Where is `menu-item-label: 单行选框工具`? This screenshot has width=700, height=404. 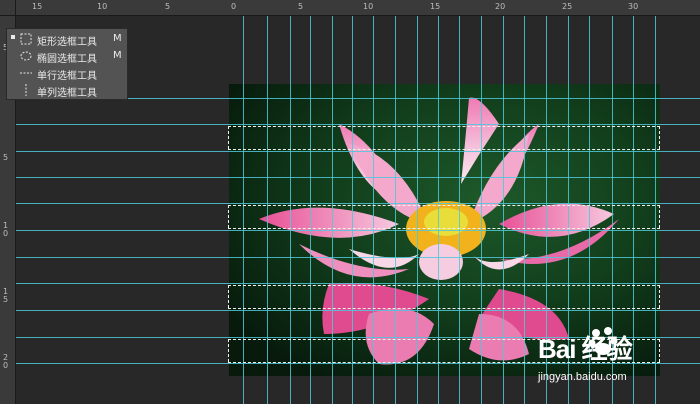 menu-item-label: 单行选框工具 is located at coordinates (67, 76).